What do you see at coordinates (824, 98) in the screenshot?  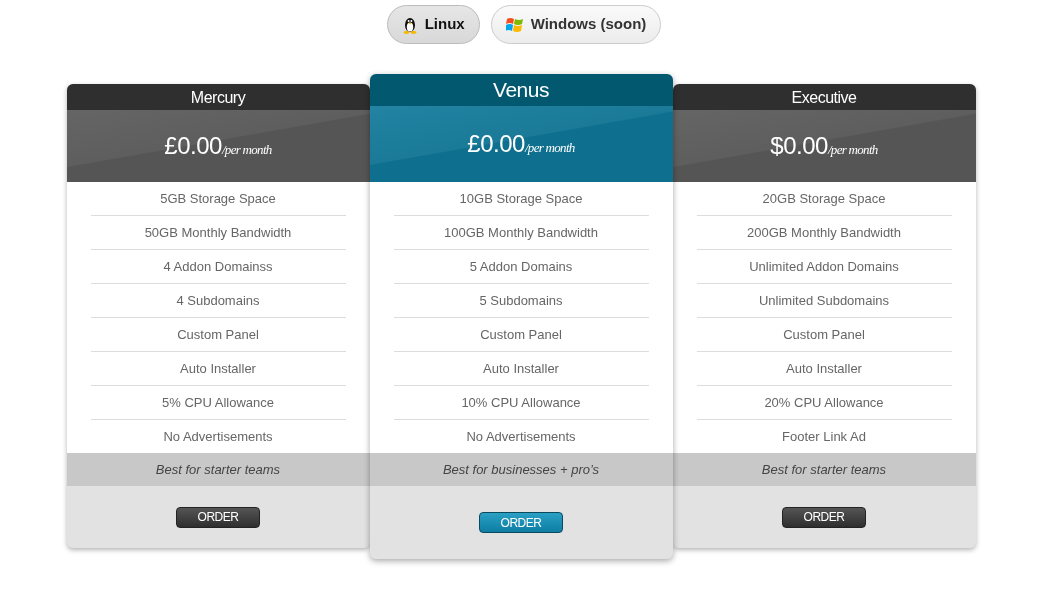 I see `plan-name: Executive` at bounding box center [824, 98].